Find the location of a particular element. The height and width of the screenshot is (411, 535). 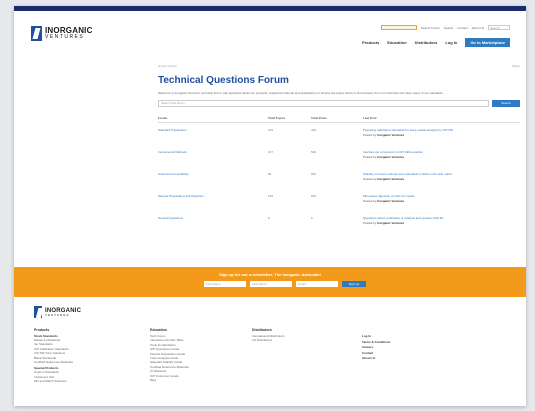

signup-button: Sign Up is located at coordinates (354, 284).